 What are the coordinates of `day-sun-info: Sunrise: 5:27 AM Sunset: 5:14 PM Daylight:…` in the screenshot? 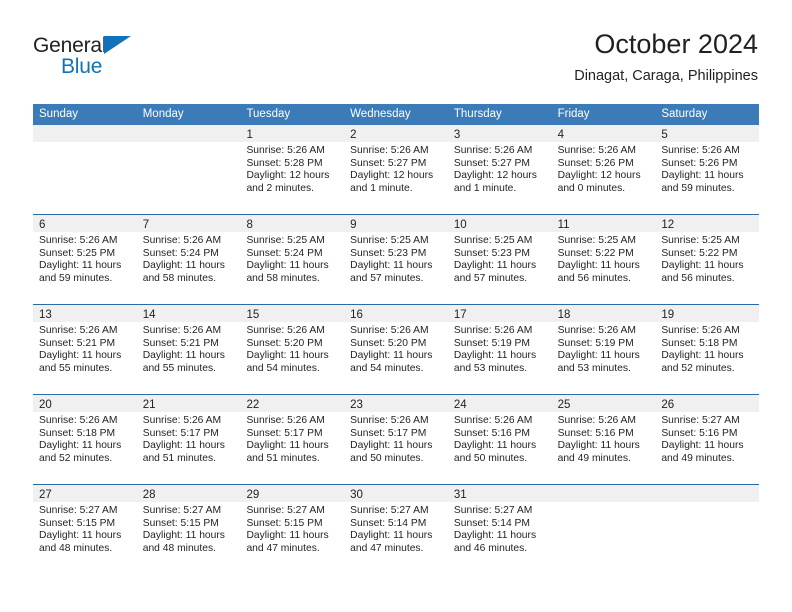 It's located at (500, 528).